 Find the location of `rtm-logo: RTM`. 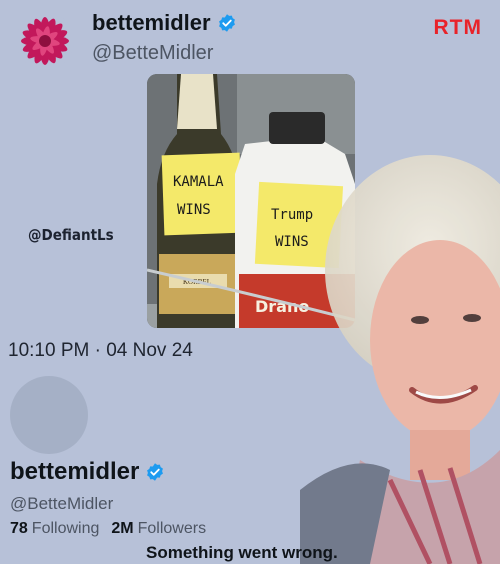

rtm-logo: RTM is located at coordinates (457, 27).